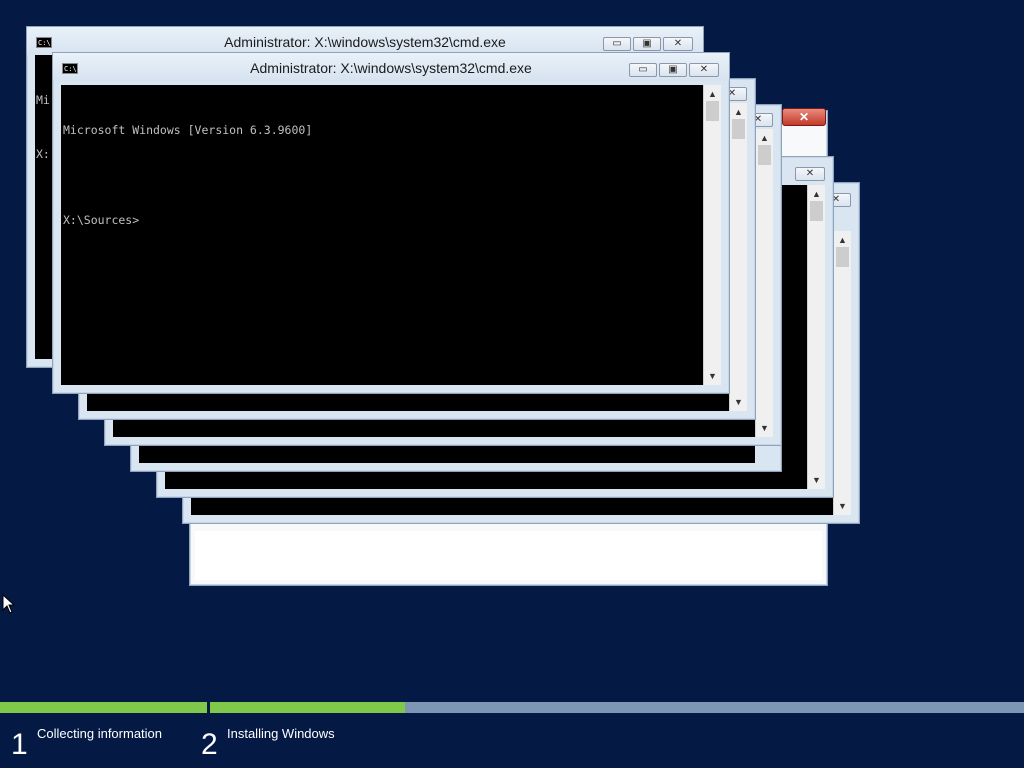 The width and height of the screenshot is (1024, 768). I want to click on setup-progress, so click(512, 707).